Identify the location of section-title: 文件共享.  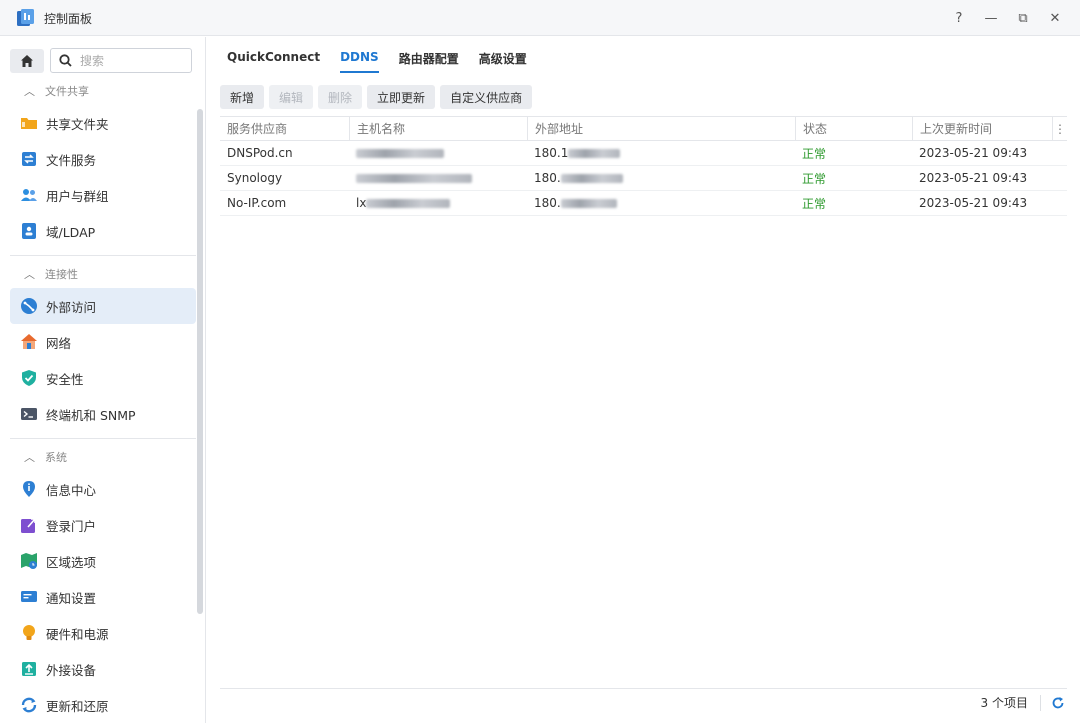
(67, 91).